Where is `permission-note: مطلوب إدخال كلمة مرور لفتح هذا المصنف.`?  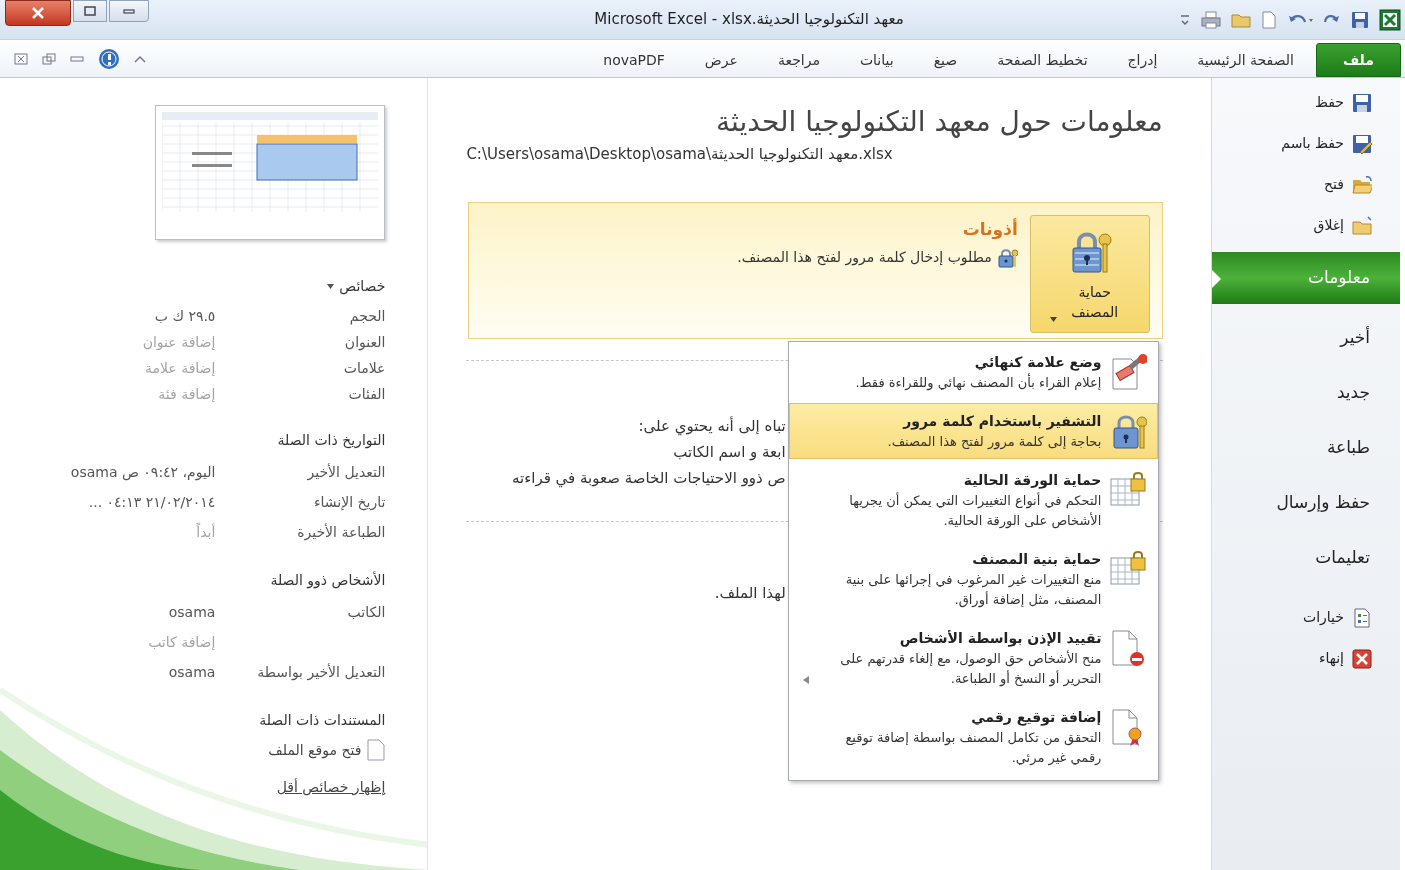 permission-note: مطلوب إدخال كلمة مرور لفتح هذا المصنف. is located at coordinates (864, 258).